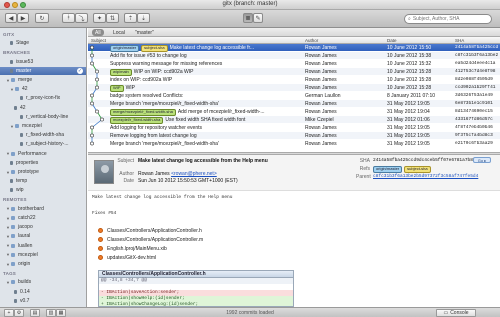  What do you see at coordinates (43, 301) in the screenshot?
I see `sidebar-item: v0.7` at bounding box center [43, 301].